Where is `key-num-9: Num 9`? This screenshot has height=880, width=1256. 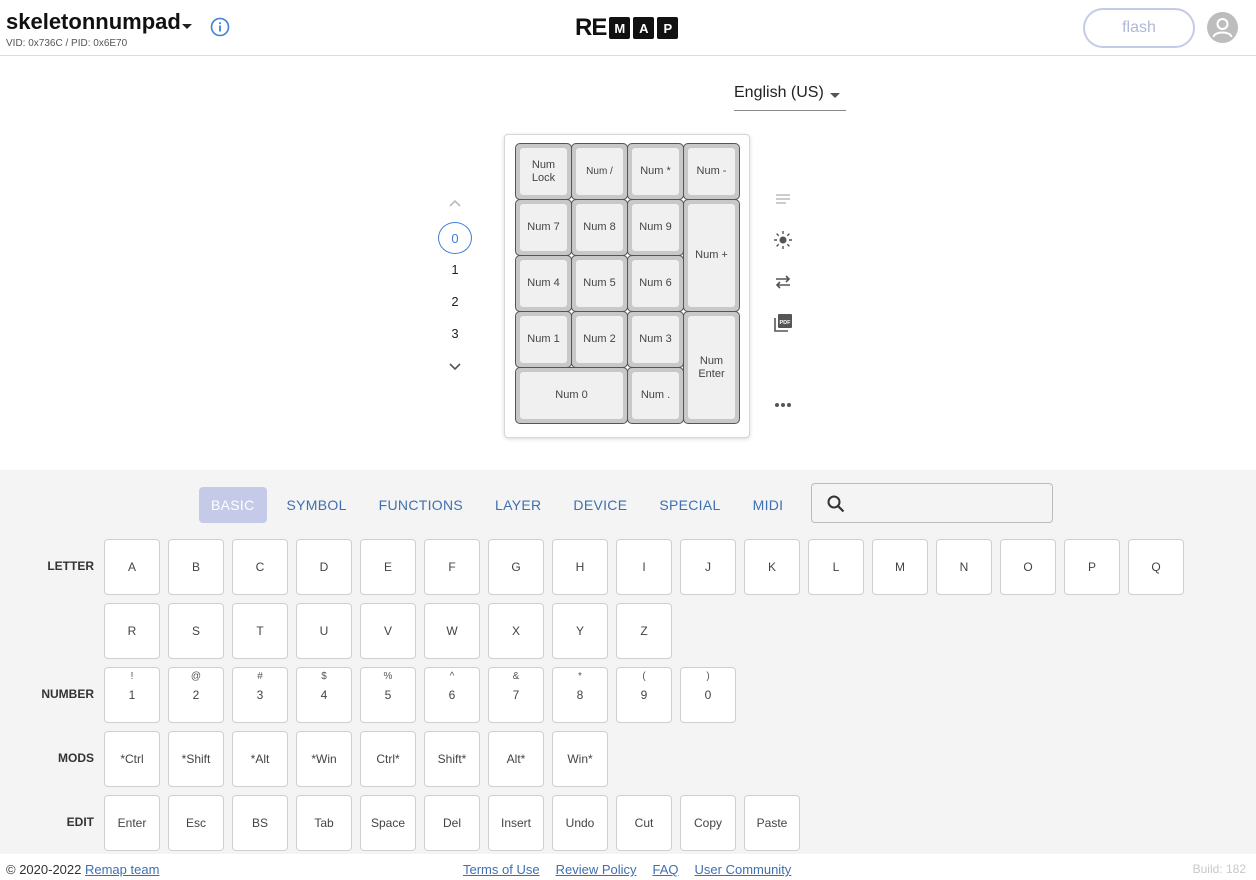 key-num-9: Num 9 is located at coordinates (655, 227).